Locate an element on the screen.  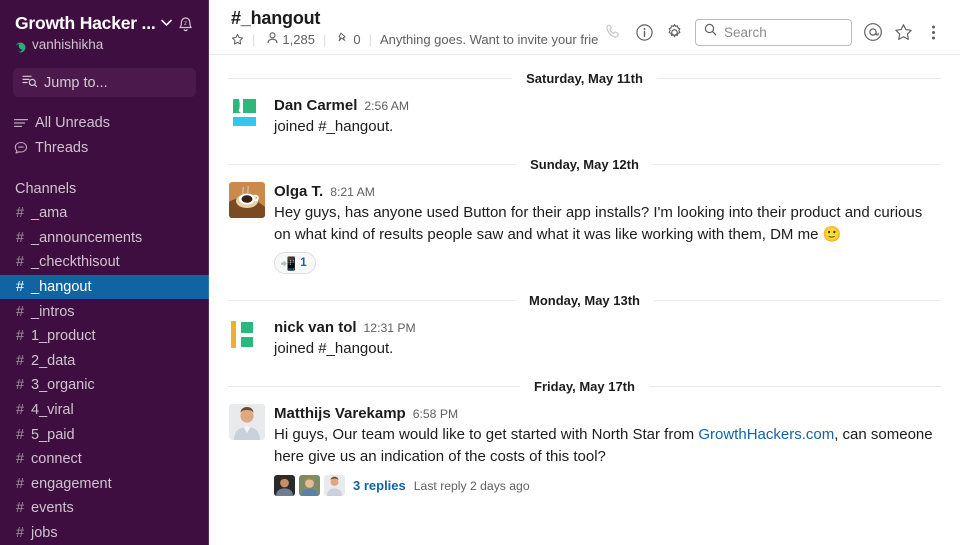
header-actions: Search is located at coordinates (773, 27).